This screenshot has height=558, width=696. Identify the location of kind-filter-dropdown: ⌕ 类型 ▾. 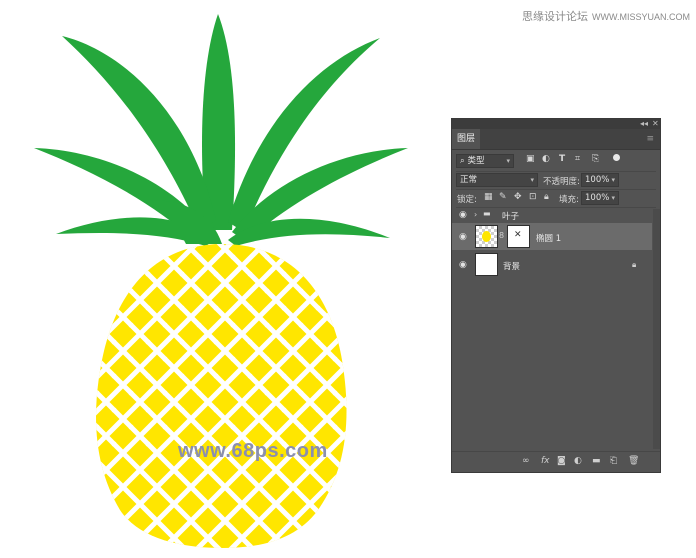
(485, 161).